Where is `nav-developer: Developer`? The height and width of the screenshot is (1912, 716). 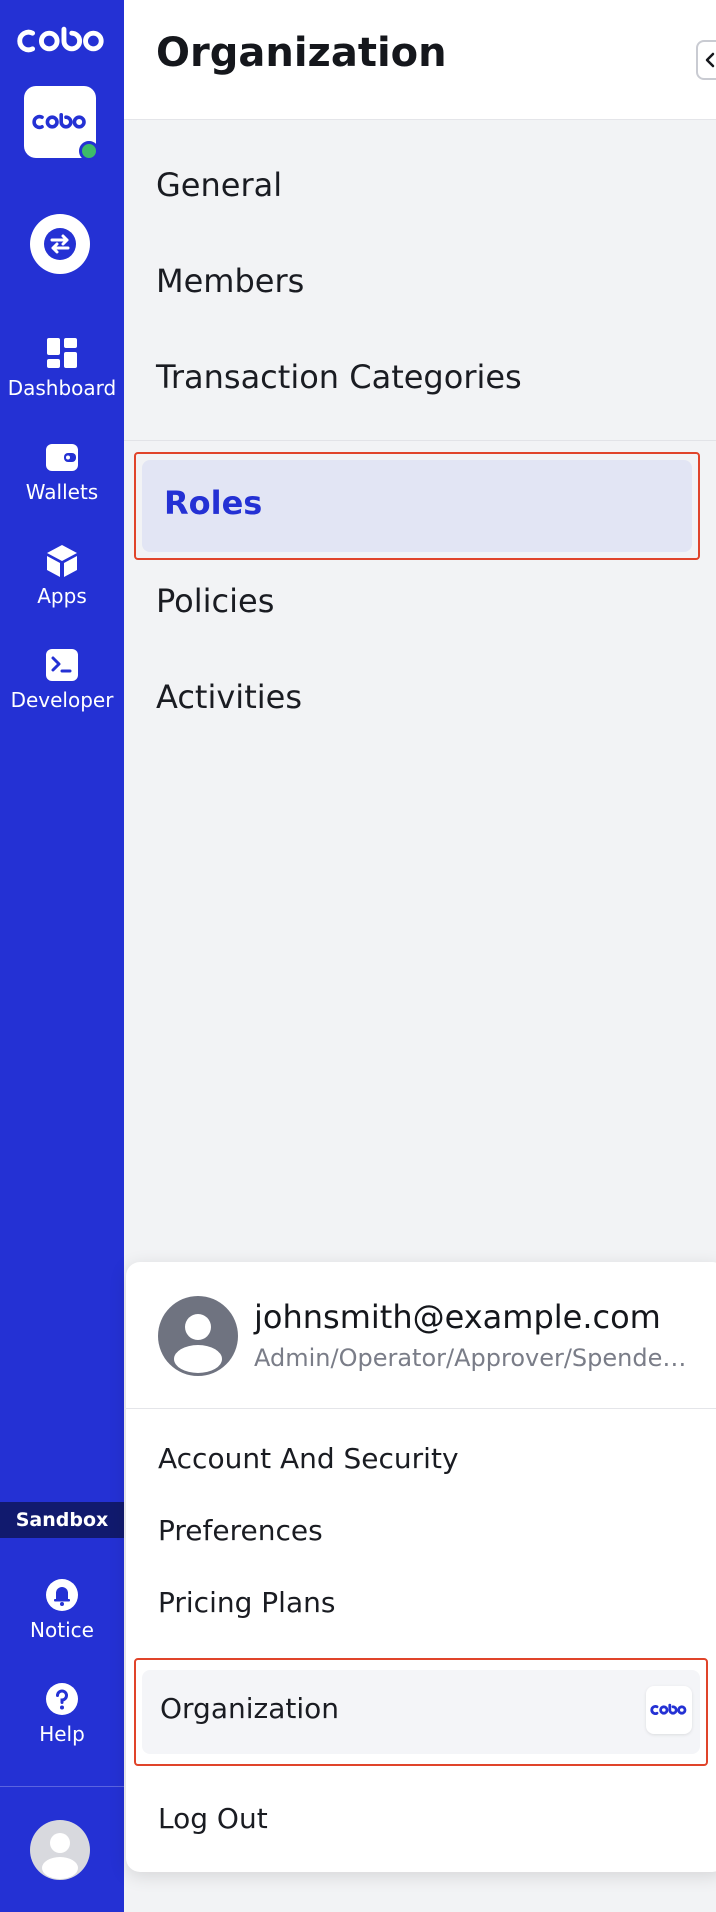
nav-developer: Developer is located at coordinates (62, 680).